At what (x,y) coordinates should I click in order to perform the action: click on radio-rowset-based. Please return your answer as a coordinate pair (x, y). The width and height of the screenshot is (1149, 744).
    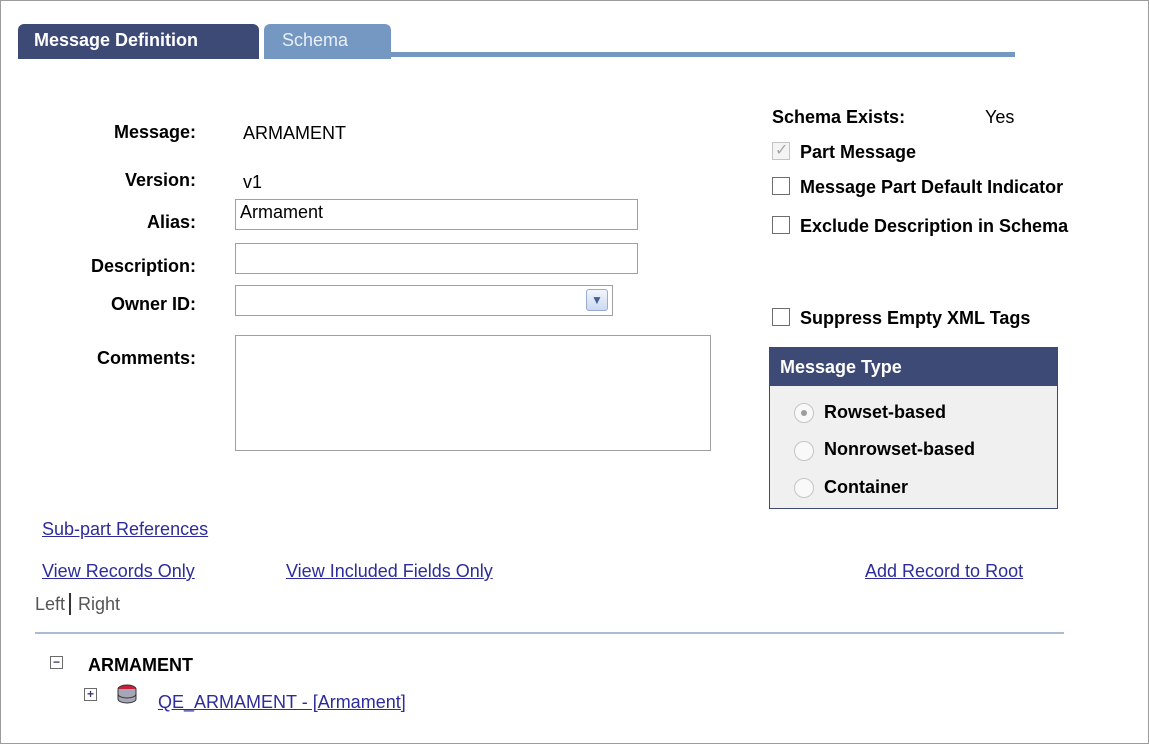
    Looking at the image, I should click on (804, 413).